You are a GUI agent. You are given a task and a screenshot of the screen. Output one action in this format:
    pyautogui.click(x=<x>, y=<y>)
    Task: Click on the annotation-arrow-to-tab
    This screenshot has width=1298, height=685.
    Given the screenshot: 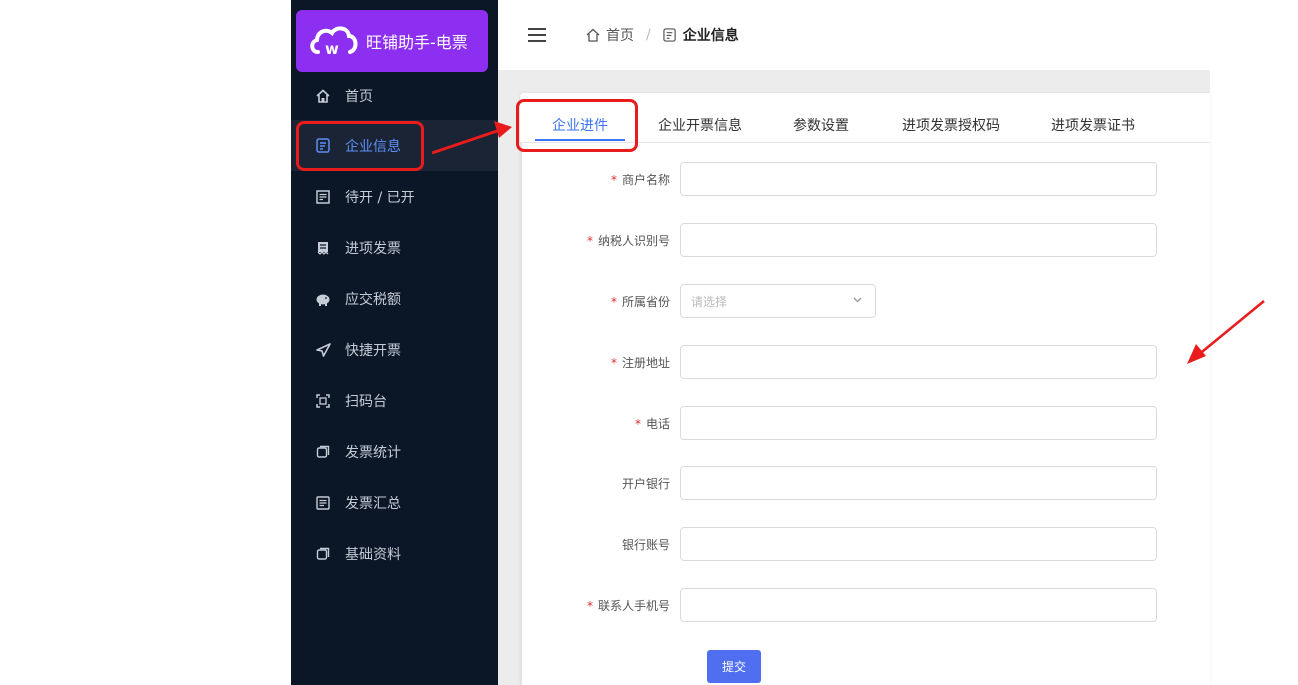 What is the action you would take?
    pyautogui.click(x=471, y=138)
    